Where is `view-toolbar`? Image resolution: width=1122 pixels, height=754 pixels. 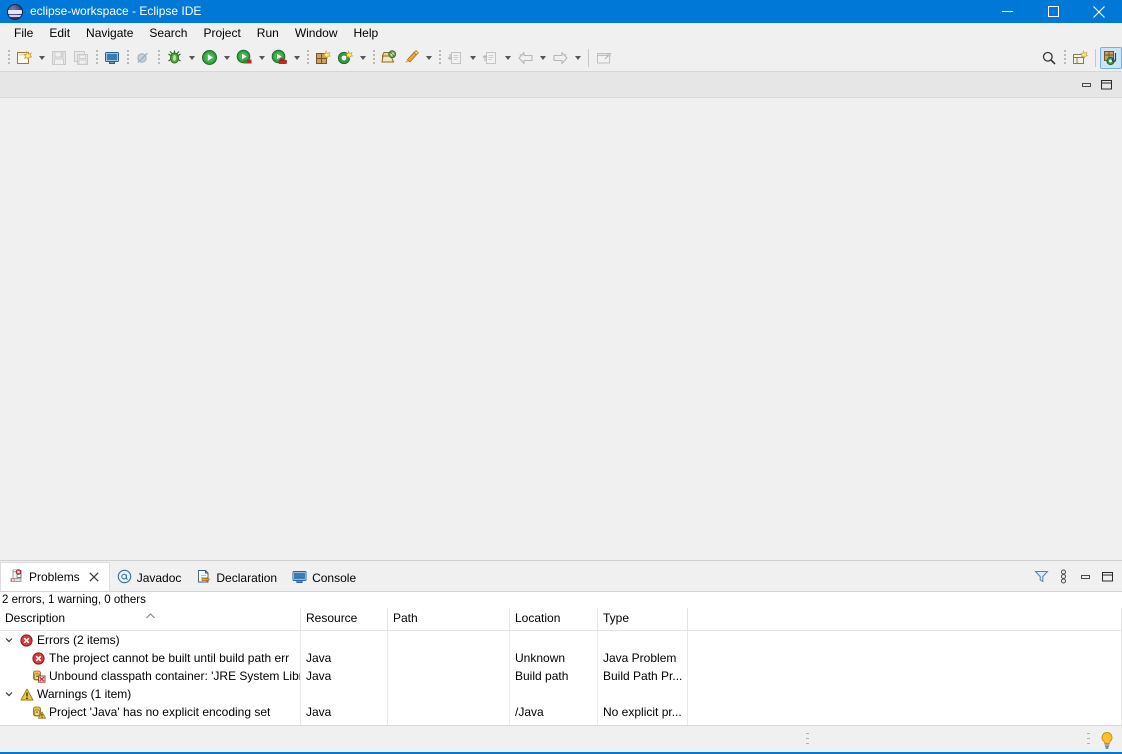 view-toolbar is located at coordinates (1074, 576).